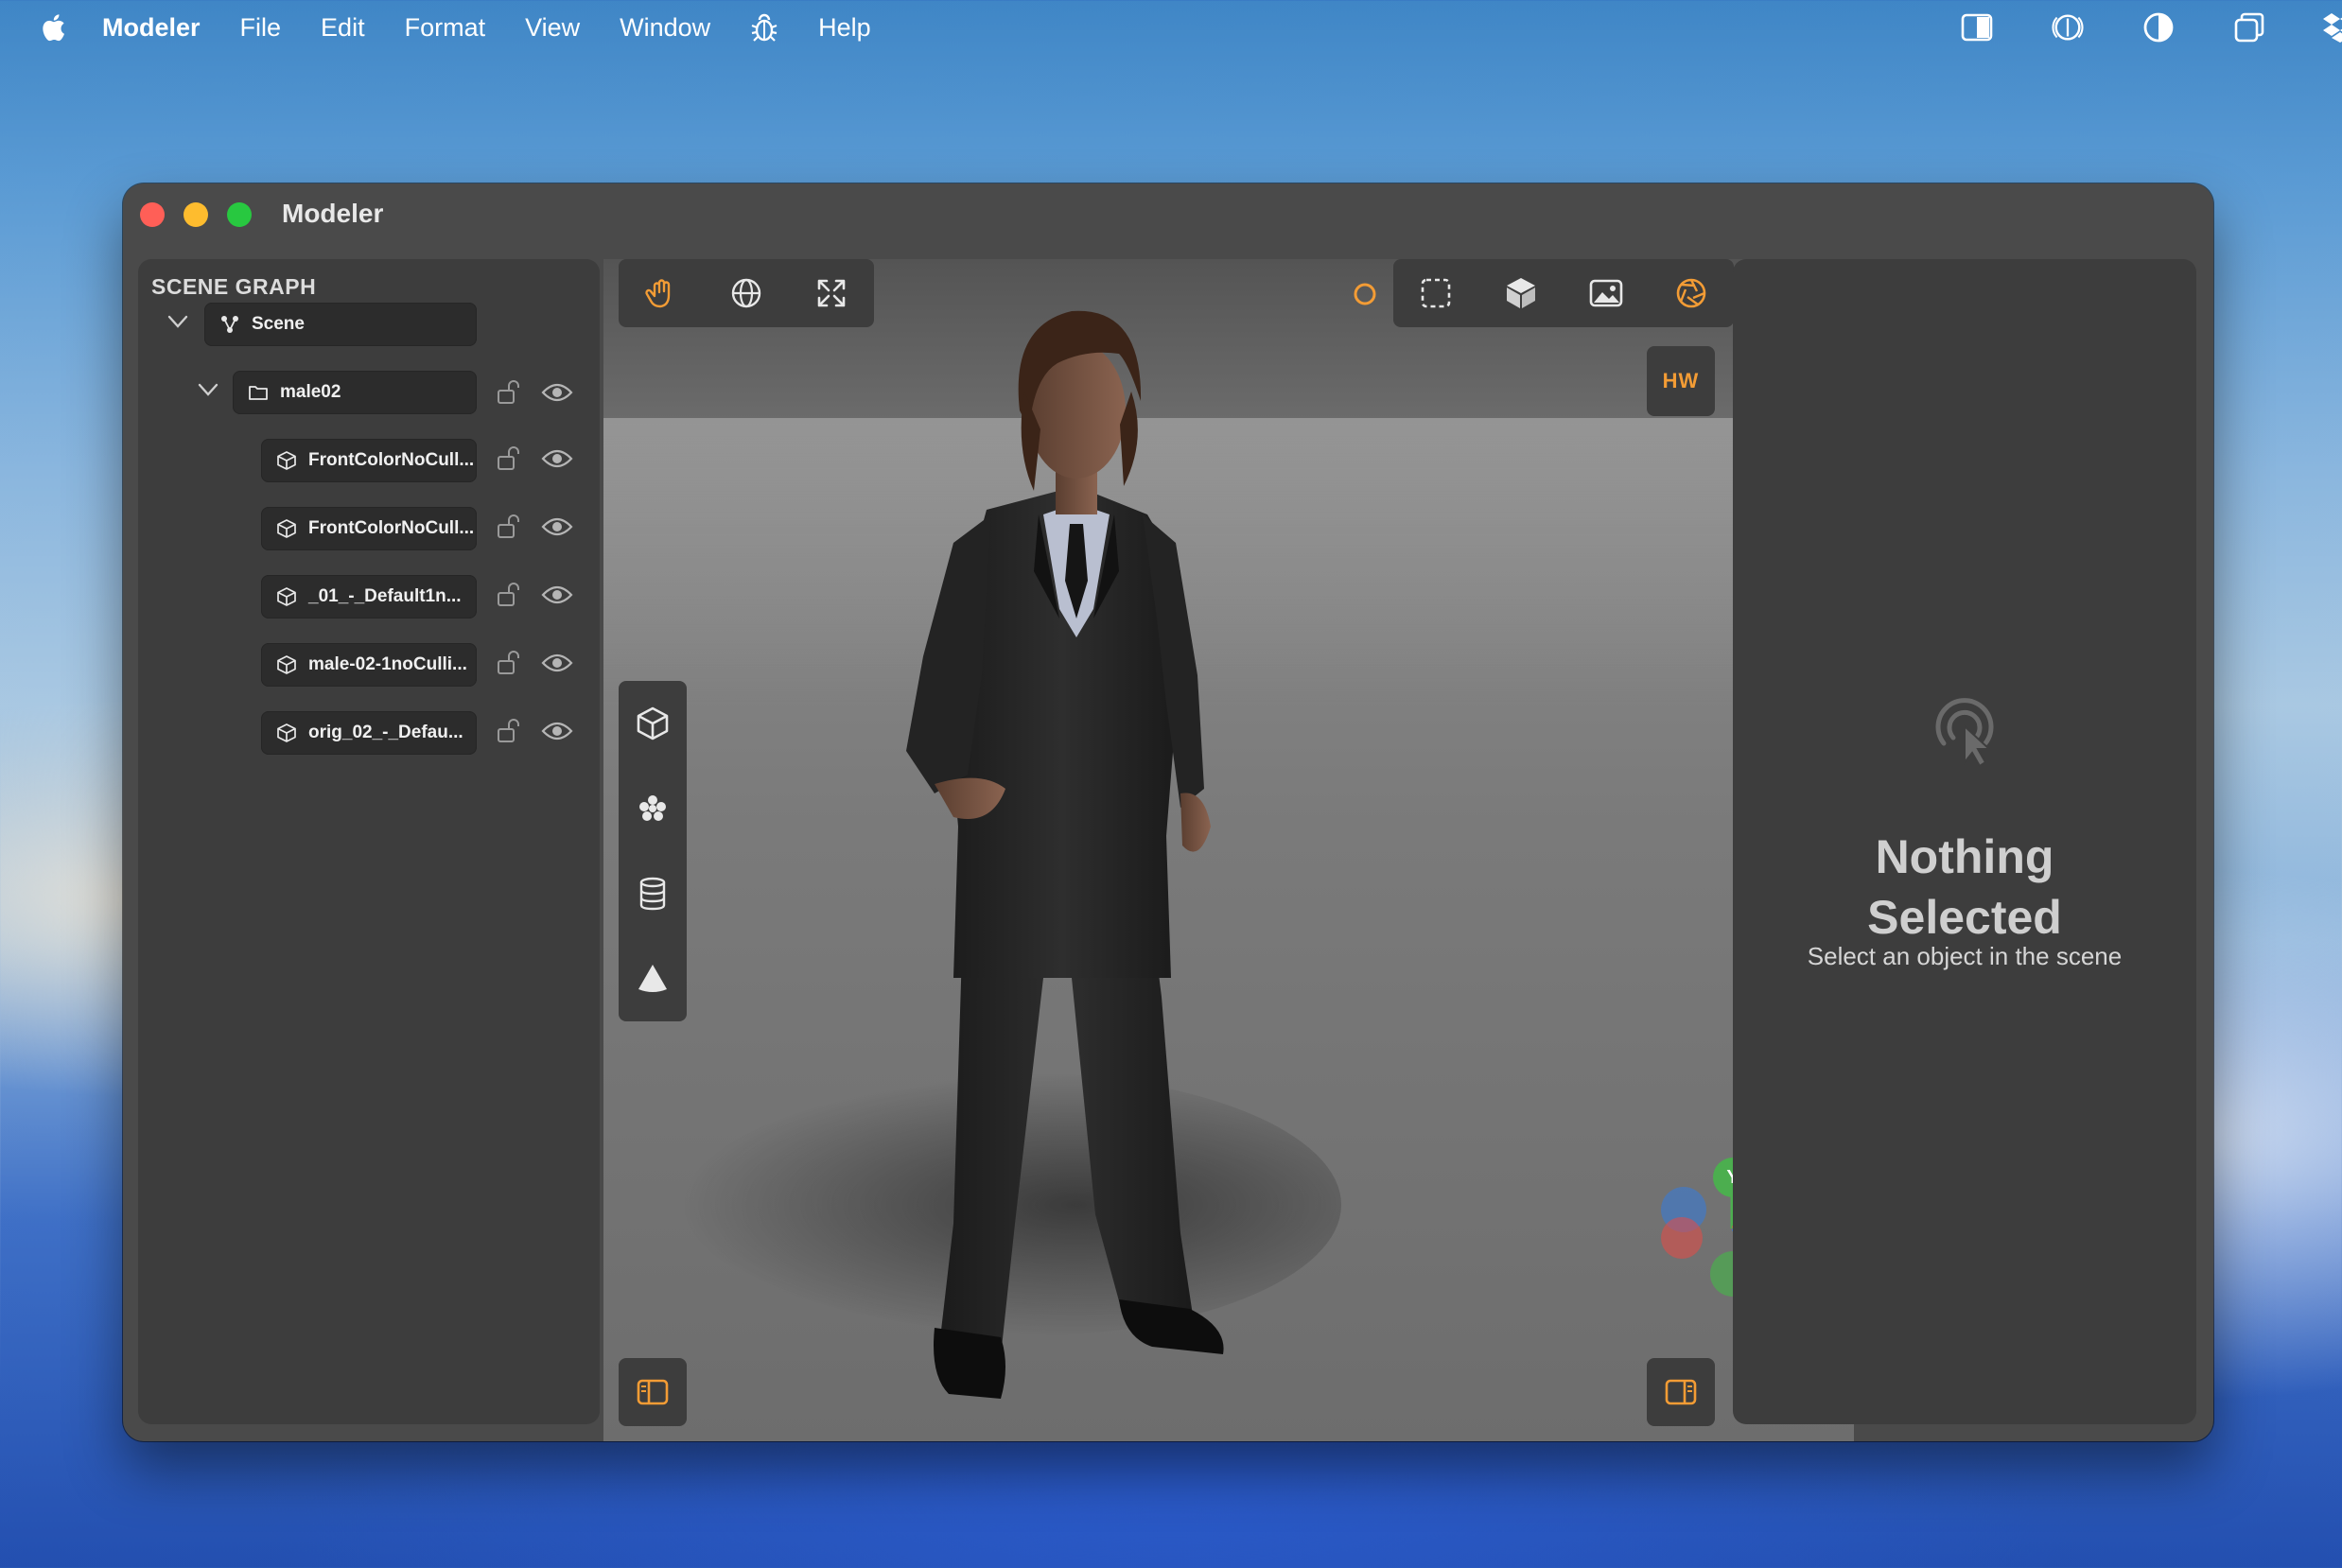 This screenshot has width=2342, height=1568. I want to click on expand-icon, so click(831, 293).